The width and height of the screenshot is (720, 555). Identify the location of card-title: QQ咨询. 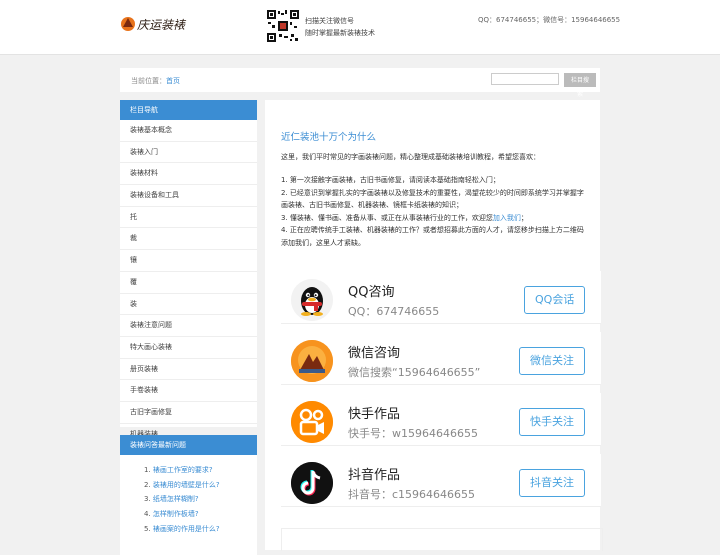
(371, 292).